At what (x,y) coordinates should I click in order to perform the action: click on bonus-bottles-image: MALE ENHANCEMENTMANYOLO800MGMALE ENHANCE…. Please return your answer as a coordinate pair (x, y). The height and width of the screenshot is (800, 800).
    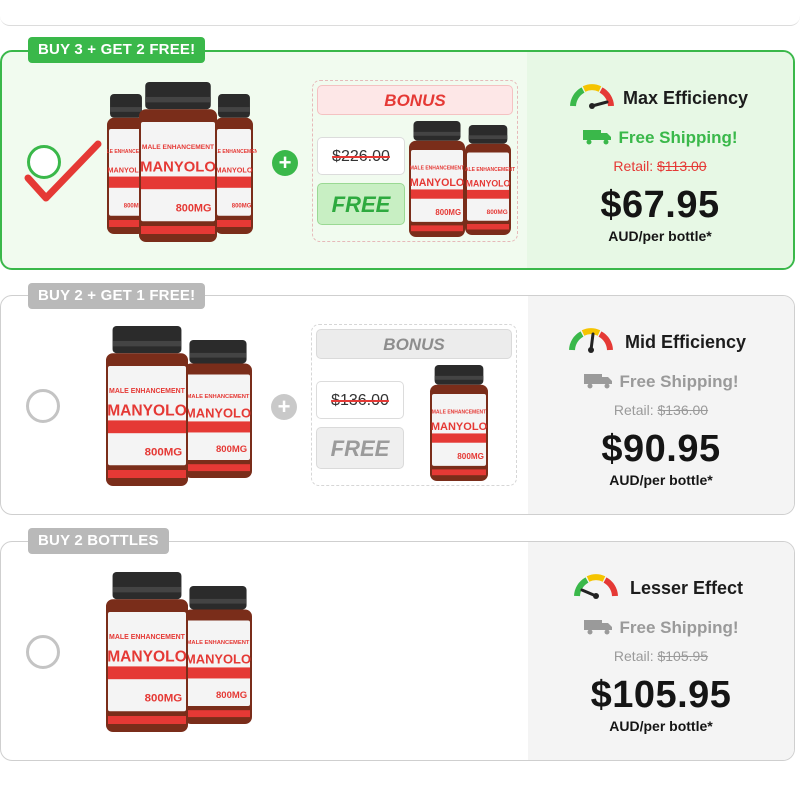
    Looking at the image, I should click on (462, 179).